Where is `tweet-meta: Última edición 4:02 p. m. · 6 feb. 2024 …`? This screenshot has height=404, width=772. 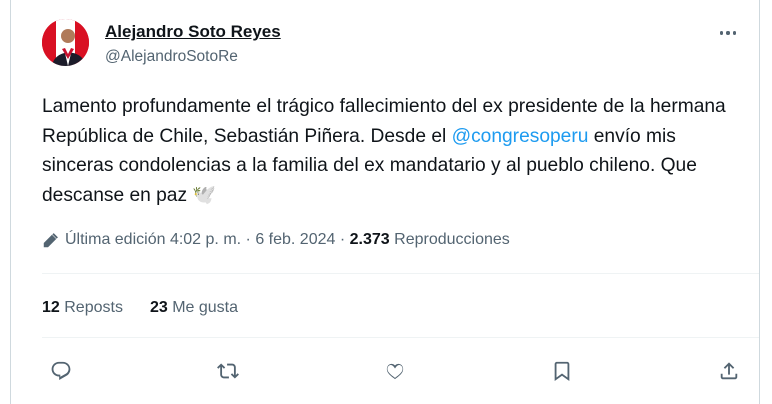
tweet-meta: Última edición 4:02 p. m. · 6 feb. 2024 … is located at coordinates (276, 240).